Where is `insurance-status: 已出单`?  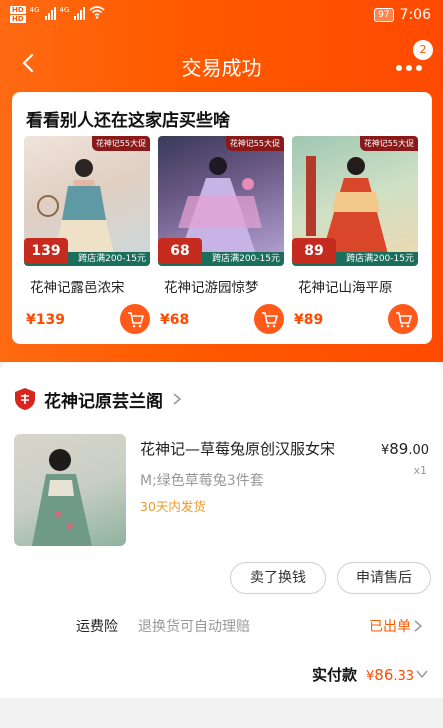
insurance-status: 已出单 is located at coordinates (396, 626).